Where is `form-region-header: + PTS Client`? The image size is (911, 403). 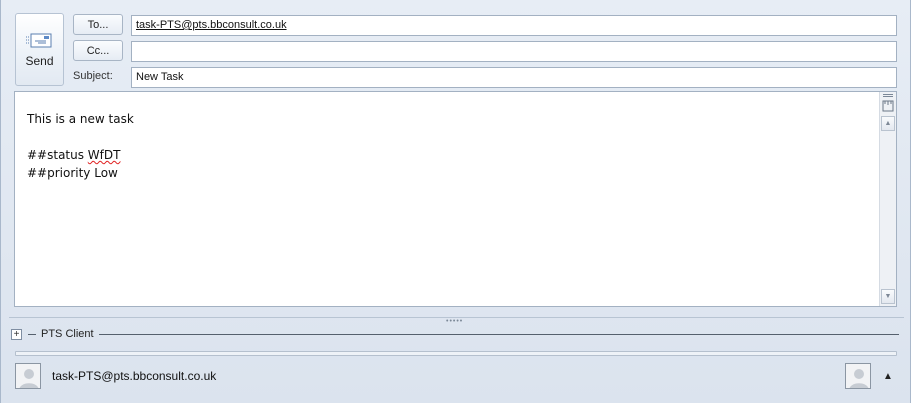
form-region-header: + PTS Client is located at coordinates (455, 334).